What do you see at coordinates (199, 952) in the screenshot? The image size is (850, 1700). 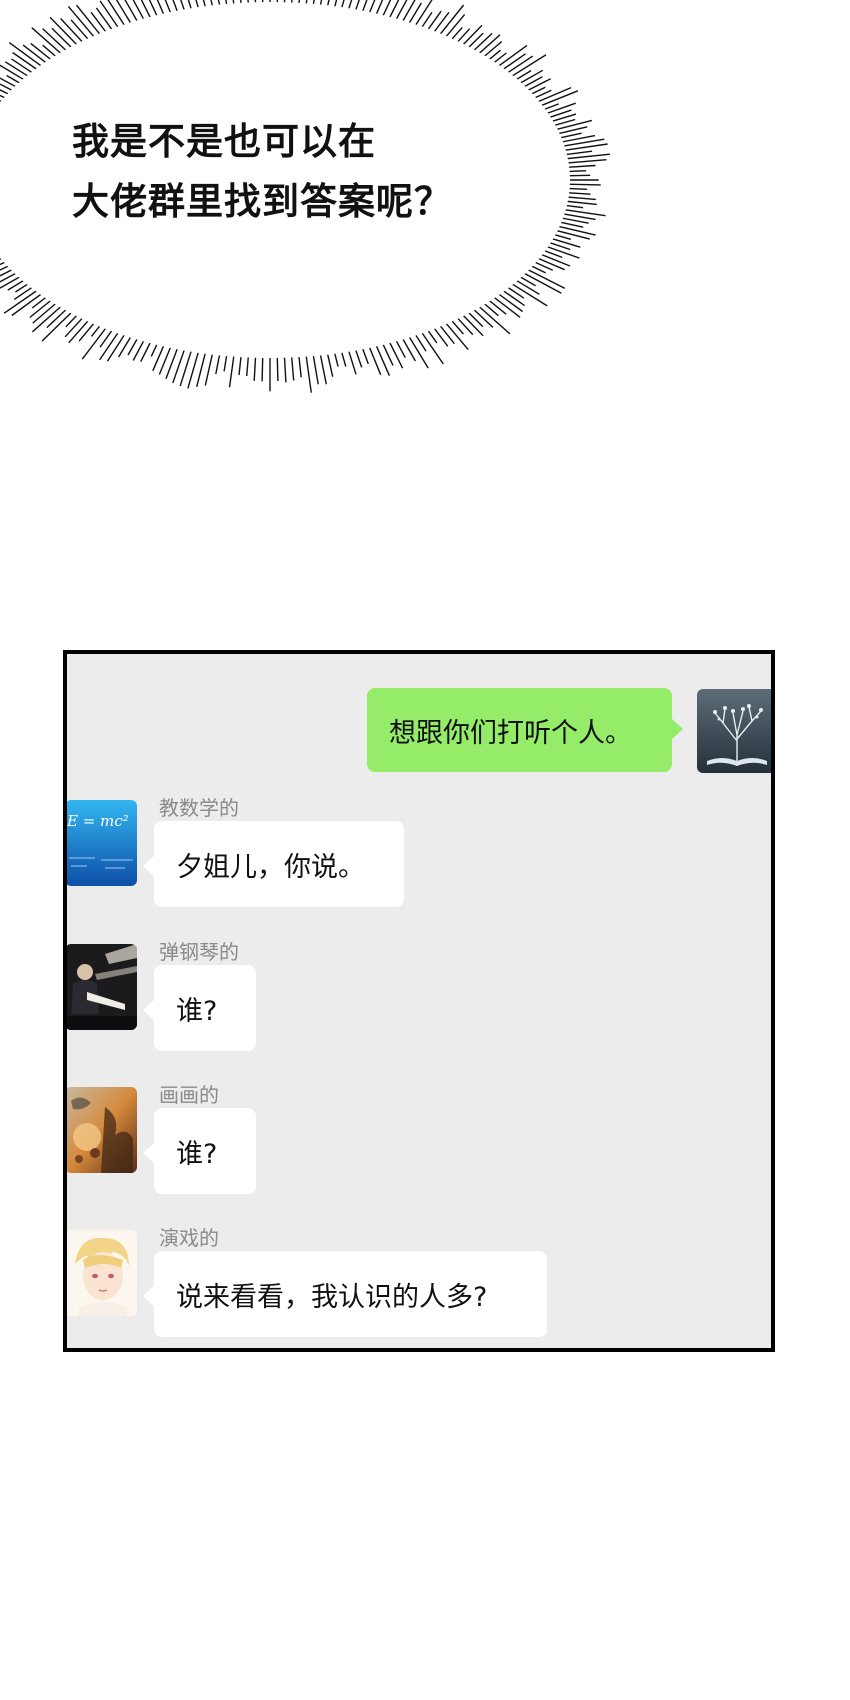 I see `sender-name: 弹钢琴的` at bounding box center [199, 952].